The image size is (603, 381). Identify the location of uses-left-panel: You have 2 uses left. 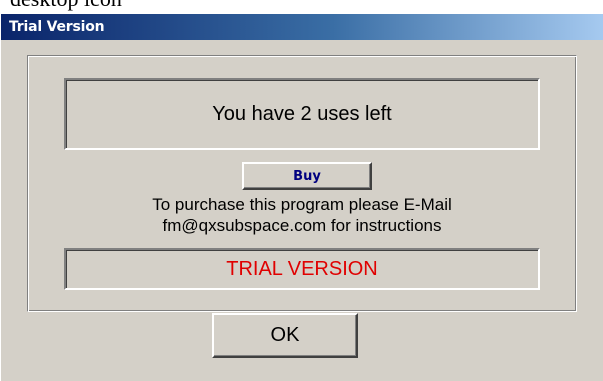
(302, 114).